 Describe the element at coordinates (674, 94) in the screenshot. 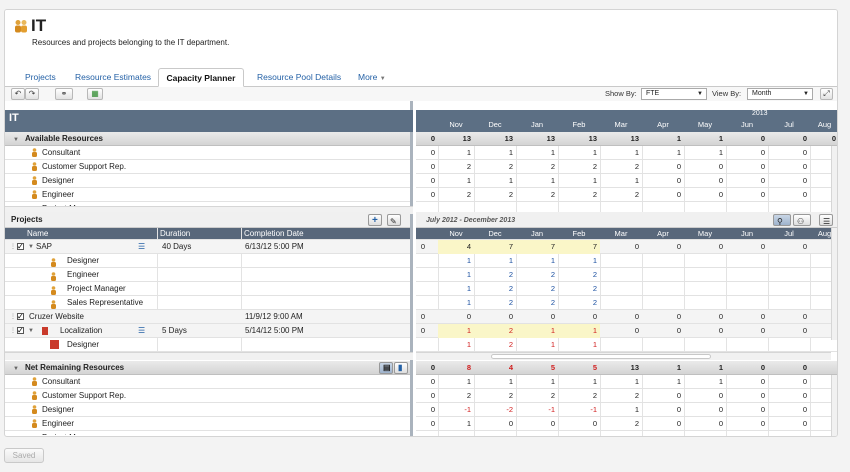

I see `show-by-select: FTE ▼` at that location.